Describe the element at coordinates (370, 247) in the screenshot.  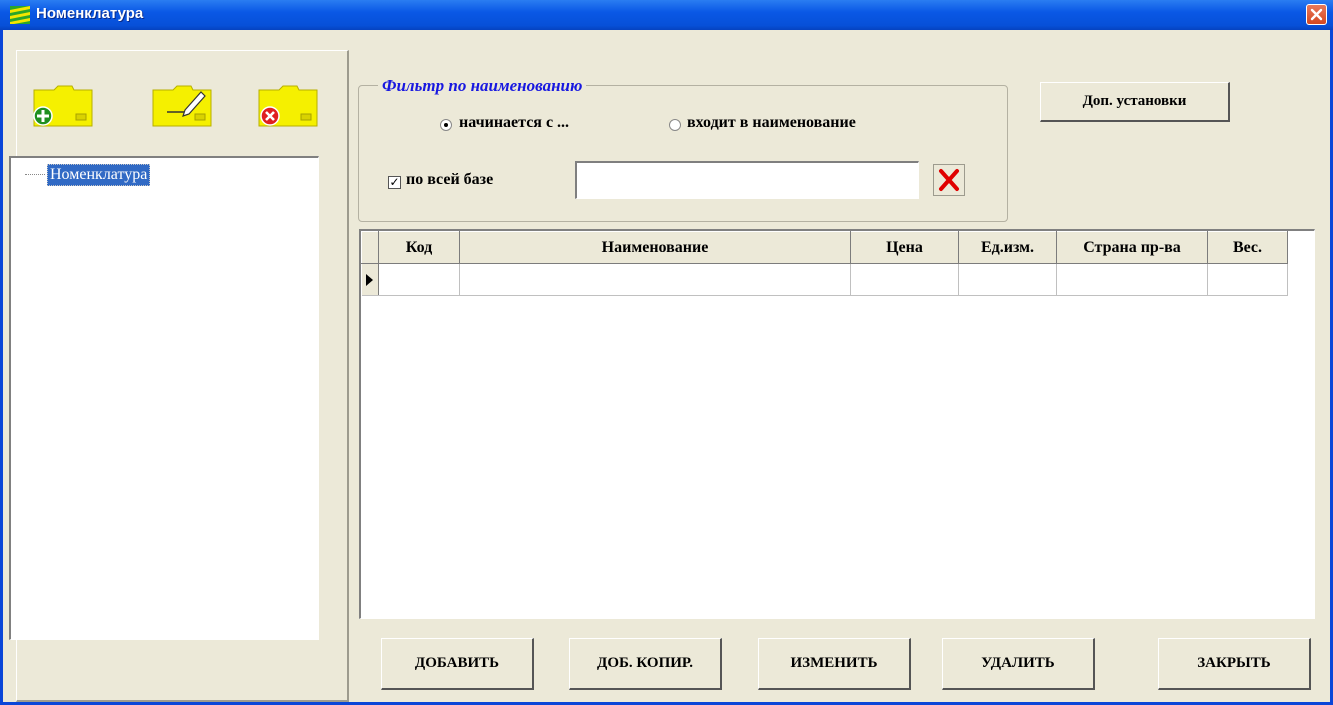
I see `grid-indicator-header` at that location.